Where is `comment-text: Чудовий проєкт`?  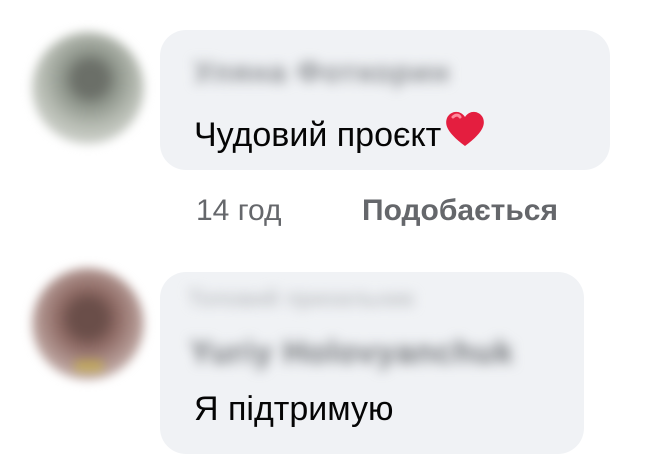 comment-text: Чудовий проєкт is located at coordinates (340, 131).